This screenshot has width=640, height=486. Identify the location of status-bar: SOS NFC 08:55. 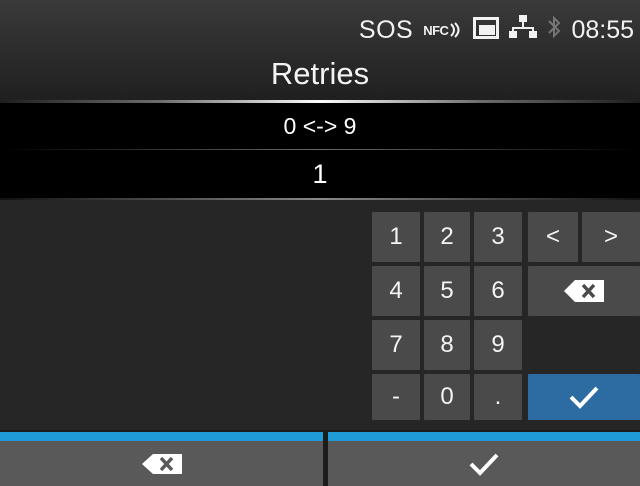
(496, 30).